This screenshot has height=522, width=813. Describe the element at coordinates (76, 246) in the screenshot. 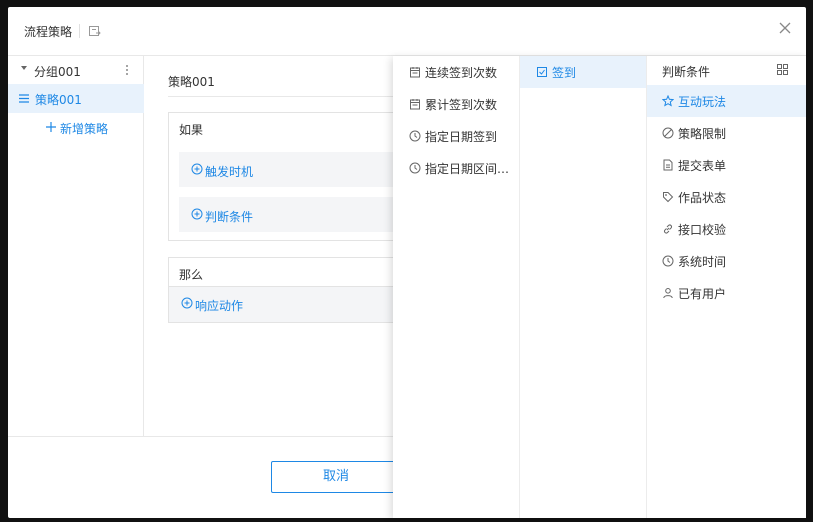

I see `strategy-sidebar: 分组001 策略001 新增策略` at that location.